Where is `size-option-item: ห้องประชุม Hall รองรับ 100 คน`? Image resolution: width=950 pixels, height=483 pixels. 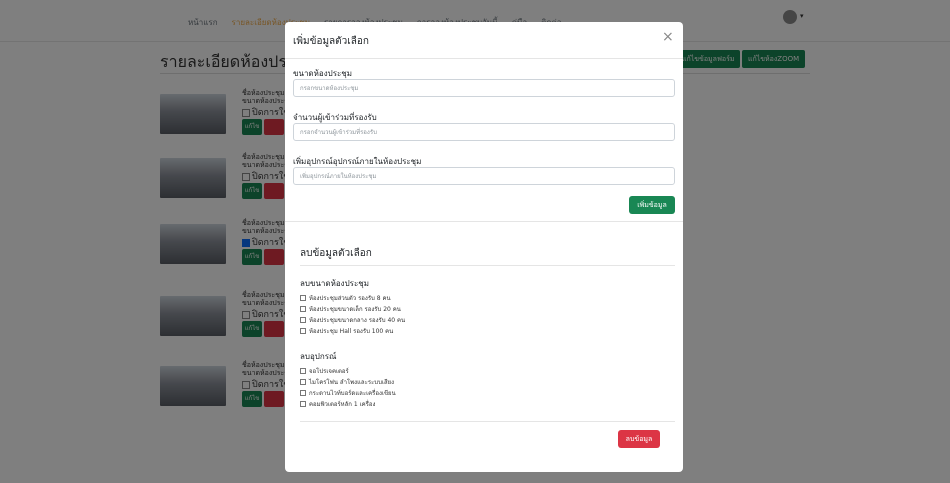
size-option-item: ห้องประชุม Hall รองรับ 100 คน is located at coordinates (352, 330).